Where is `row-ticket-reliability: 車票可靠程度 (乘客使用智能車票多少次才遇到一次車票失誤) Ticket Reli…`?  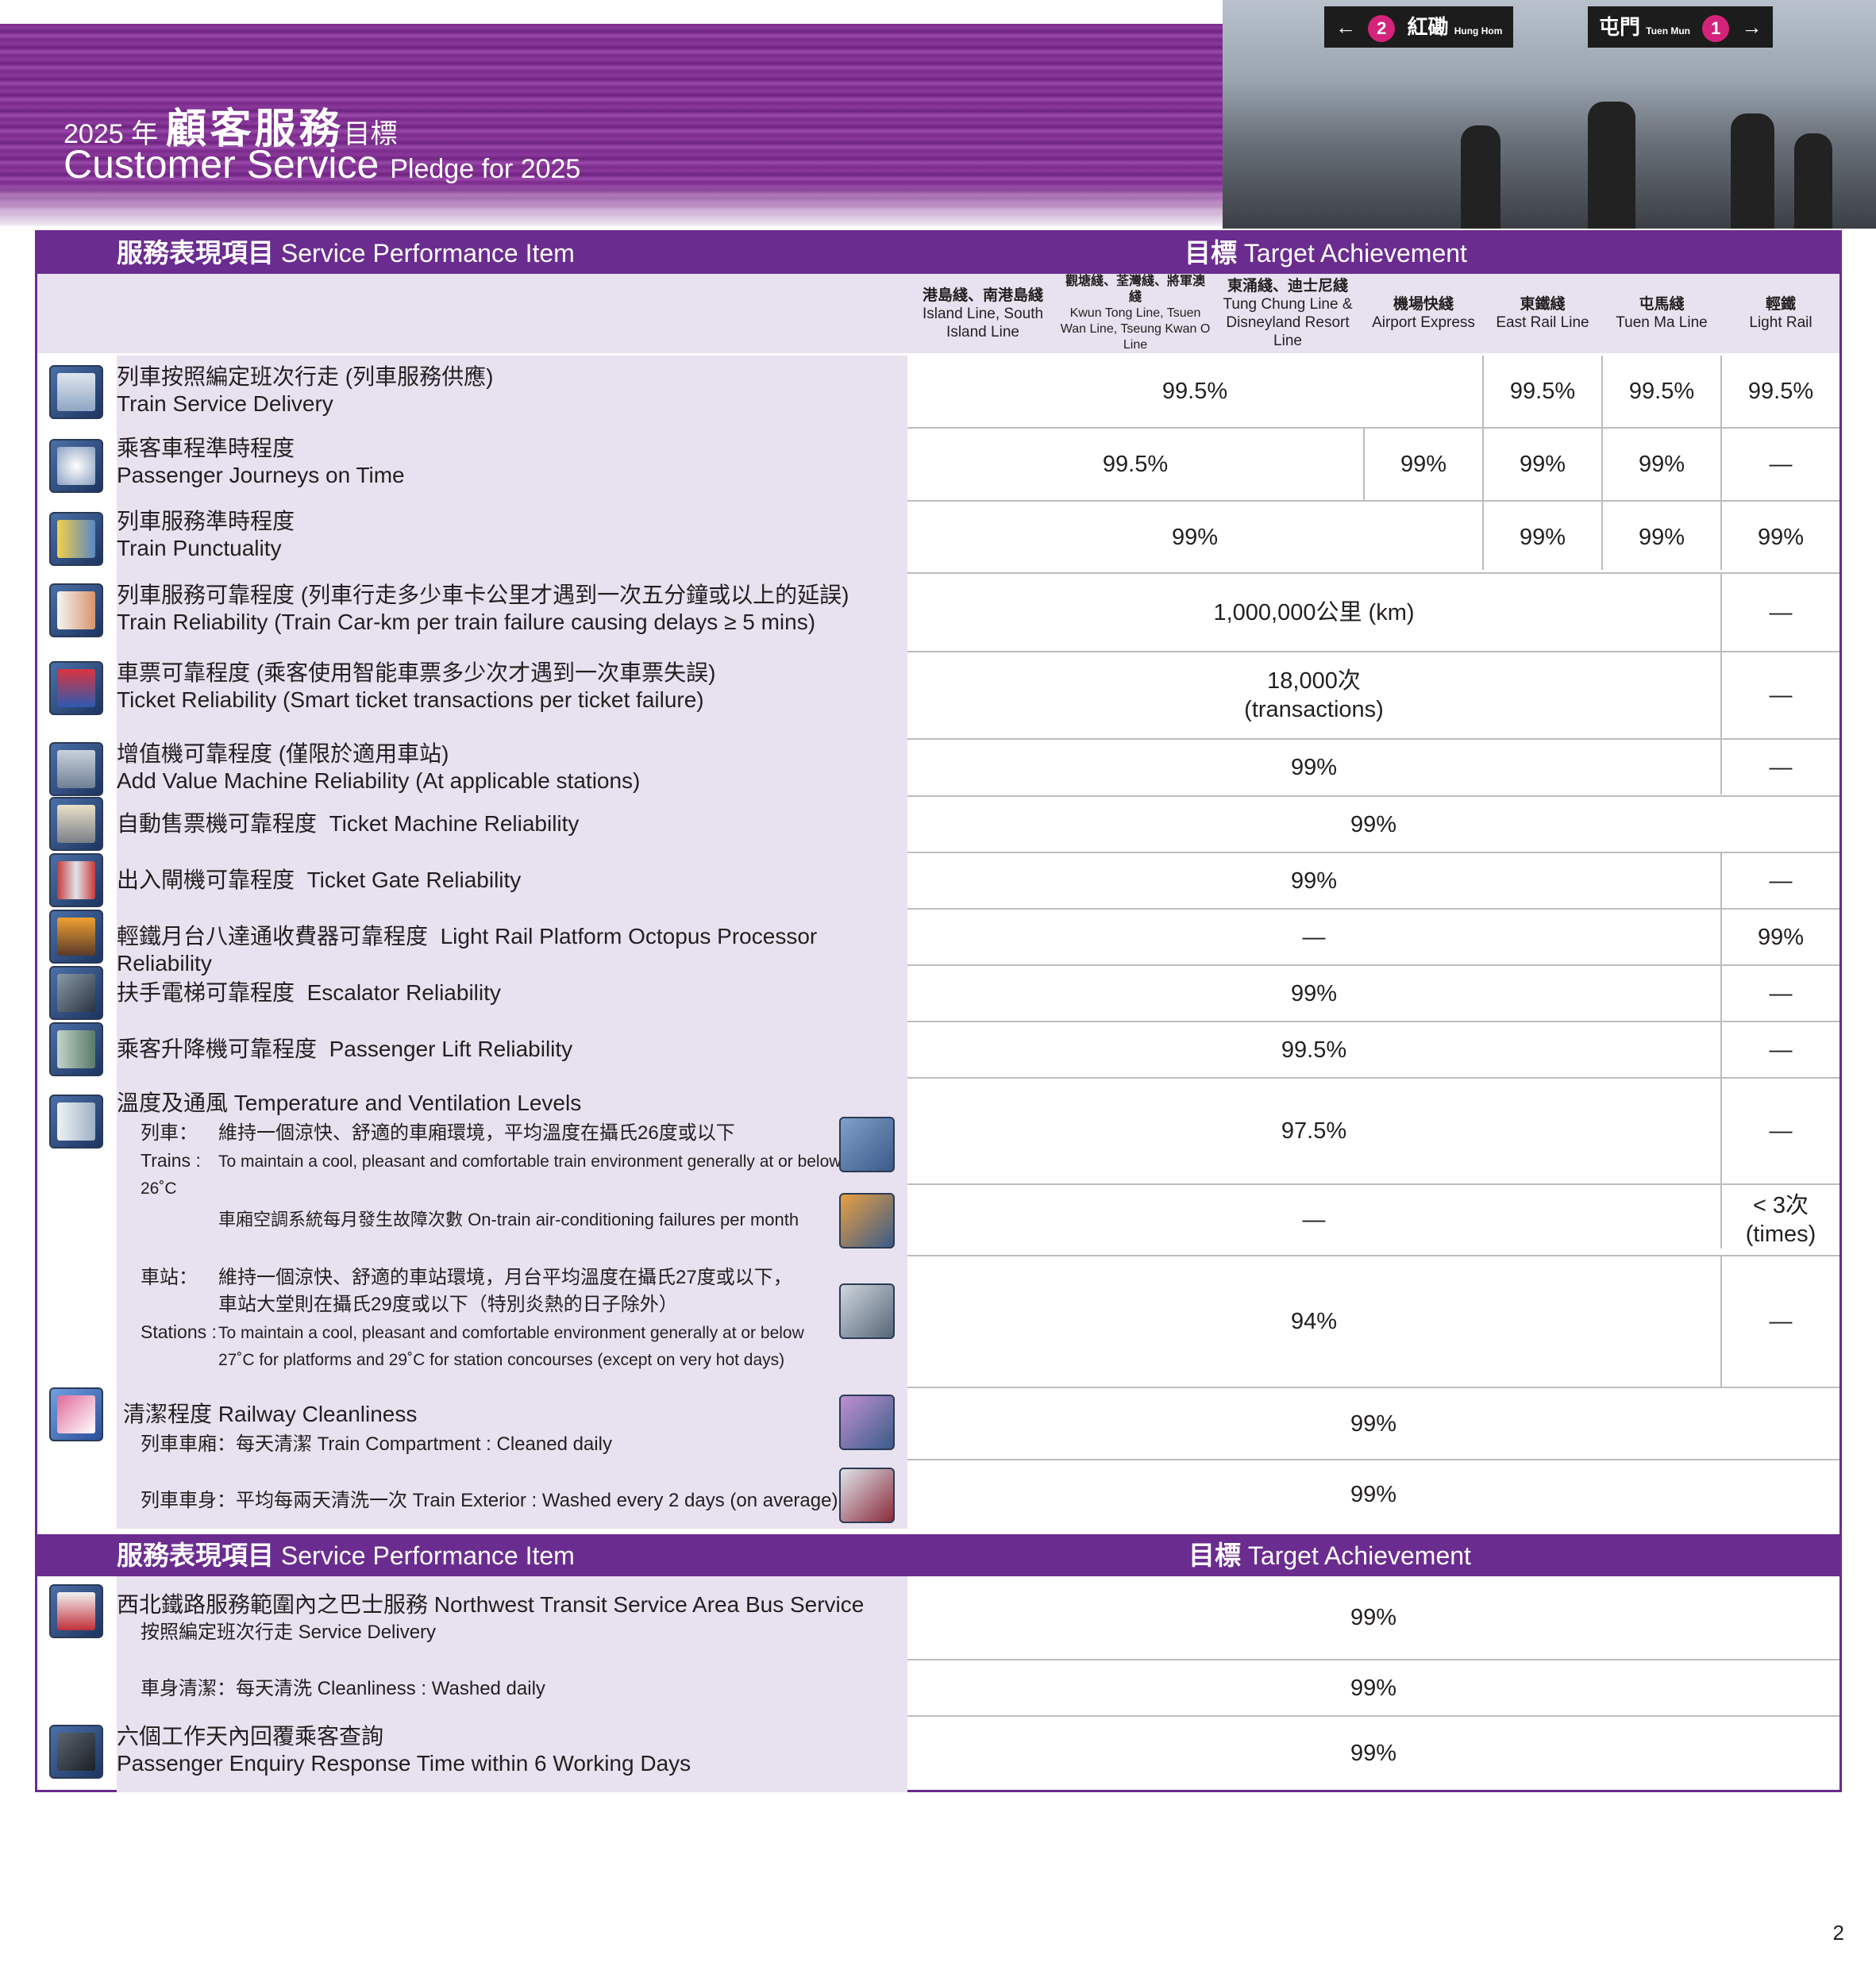 row-ticket-reliability: 車票可靠程度 (乘客使用智能車票多少次才遇到一次車票失誤) Ticket Reli… is located at coordinates (417, 686).